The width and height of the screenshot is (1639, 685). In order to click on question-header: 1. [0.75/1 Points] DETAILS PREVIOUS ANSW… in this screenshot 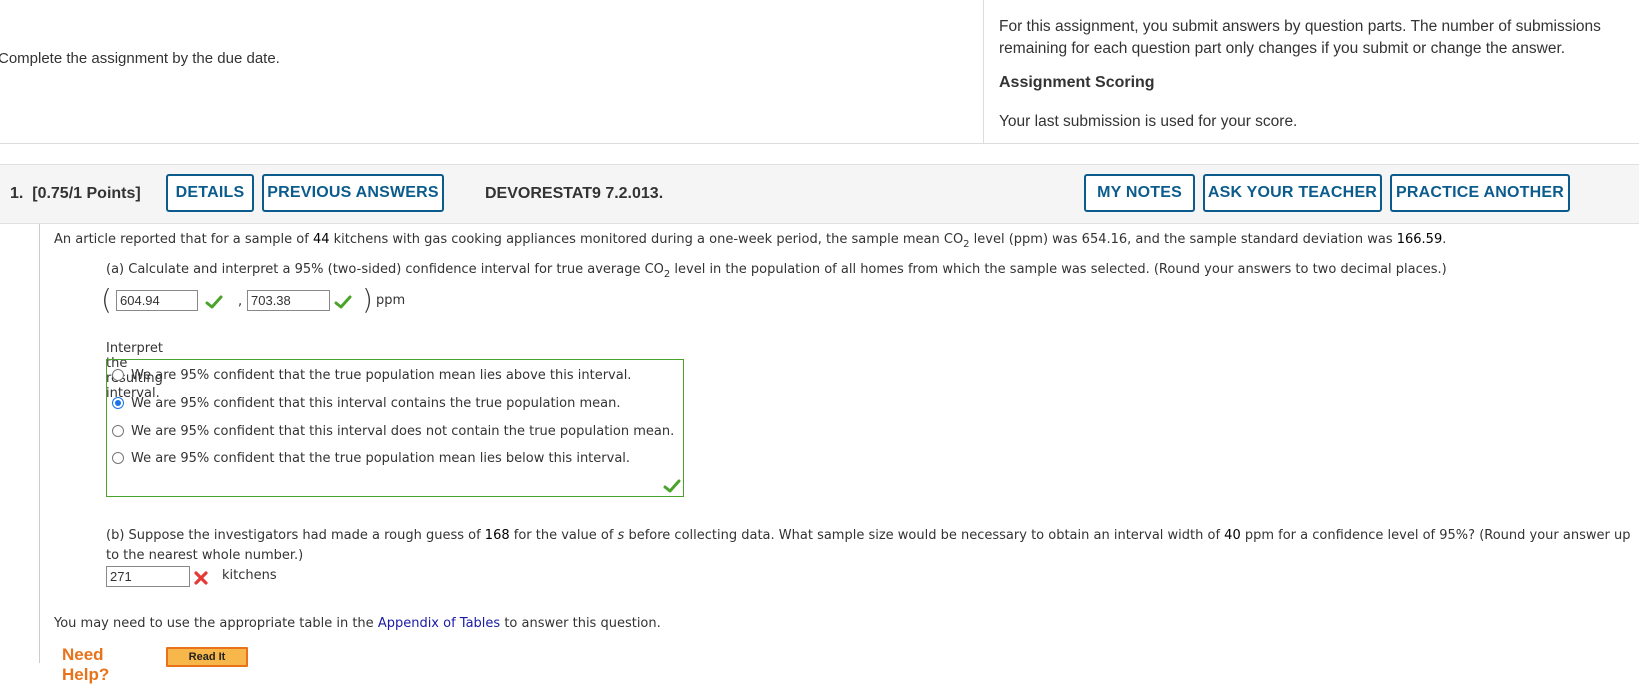, I will do `click(819, 194)`.